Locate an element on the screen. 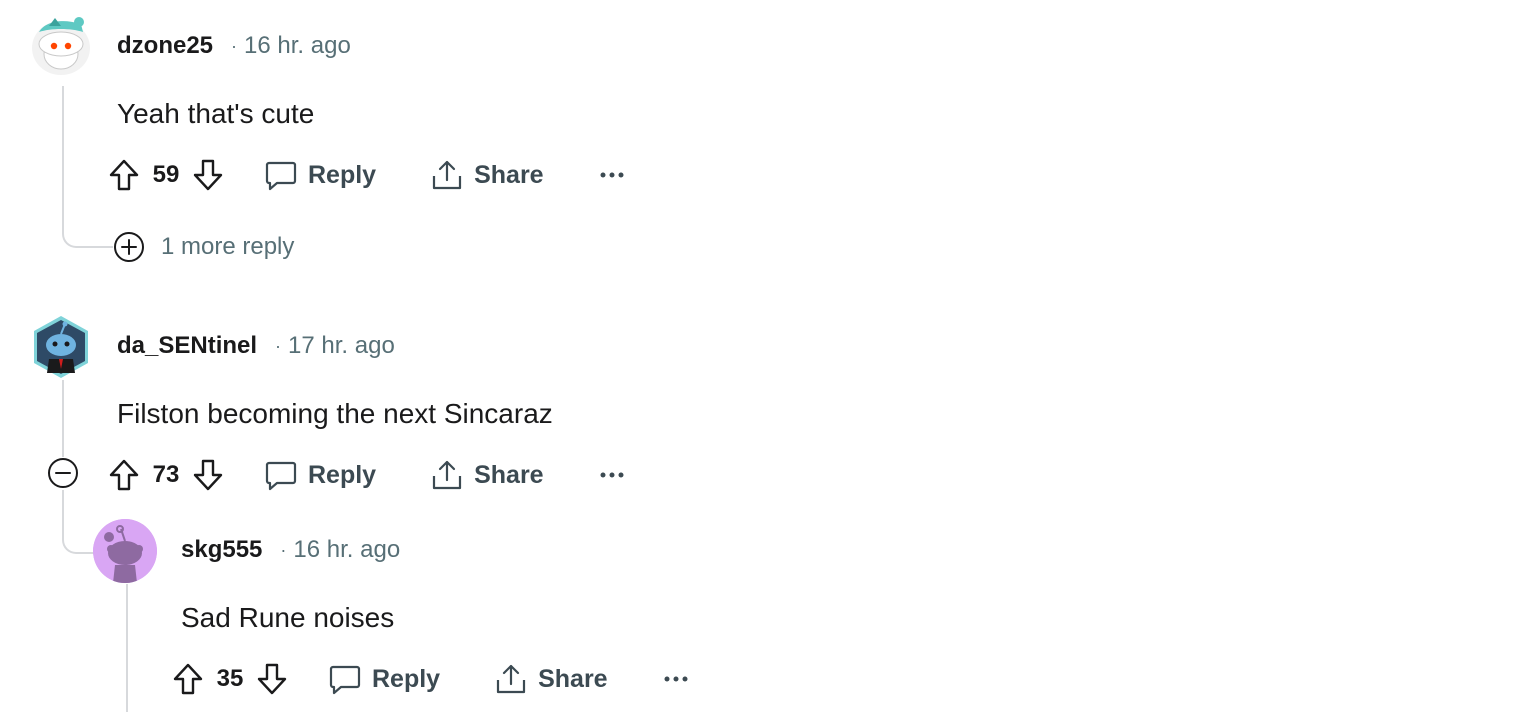 The width and height of the screenshot is (1538, 712). comment-meta: dzone25 · 16 hr. ago is located at coordinates (234, 46).